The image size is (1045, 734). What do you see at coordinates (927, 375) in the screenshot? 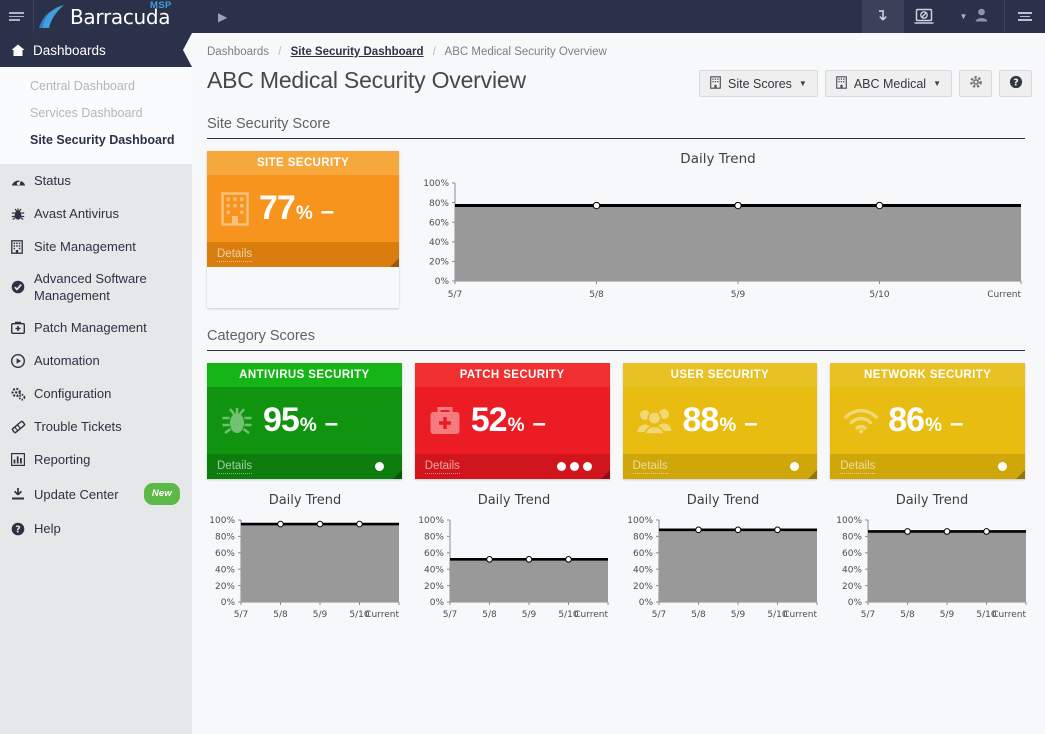
I see `card-title: NETWORK SECURITY` at bounding box center [927, 375].